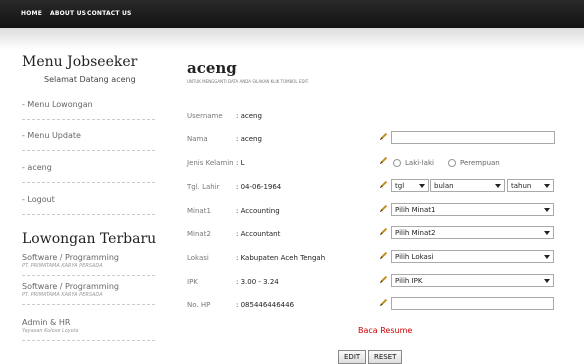 The width and height of the screenshot is (584, 364). What do you see at coordinates (88, 173) in the screenshot?
I see `sidebar-item-user: - aceng` at bounding box center [88, 173].